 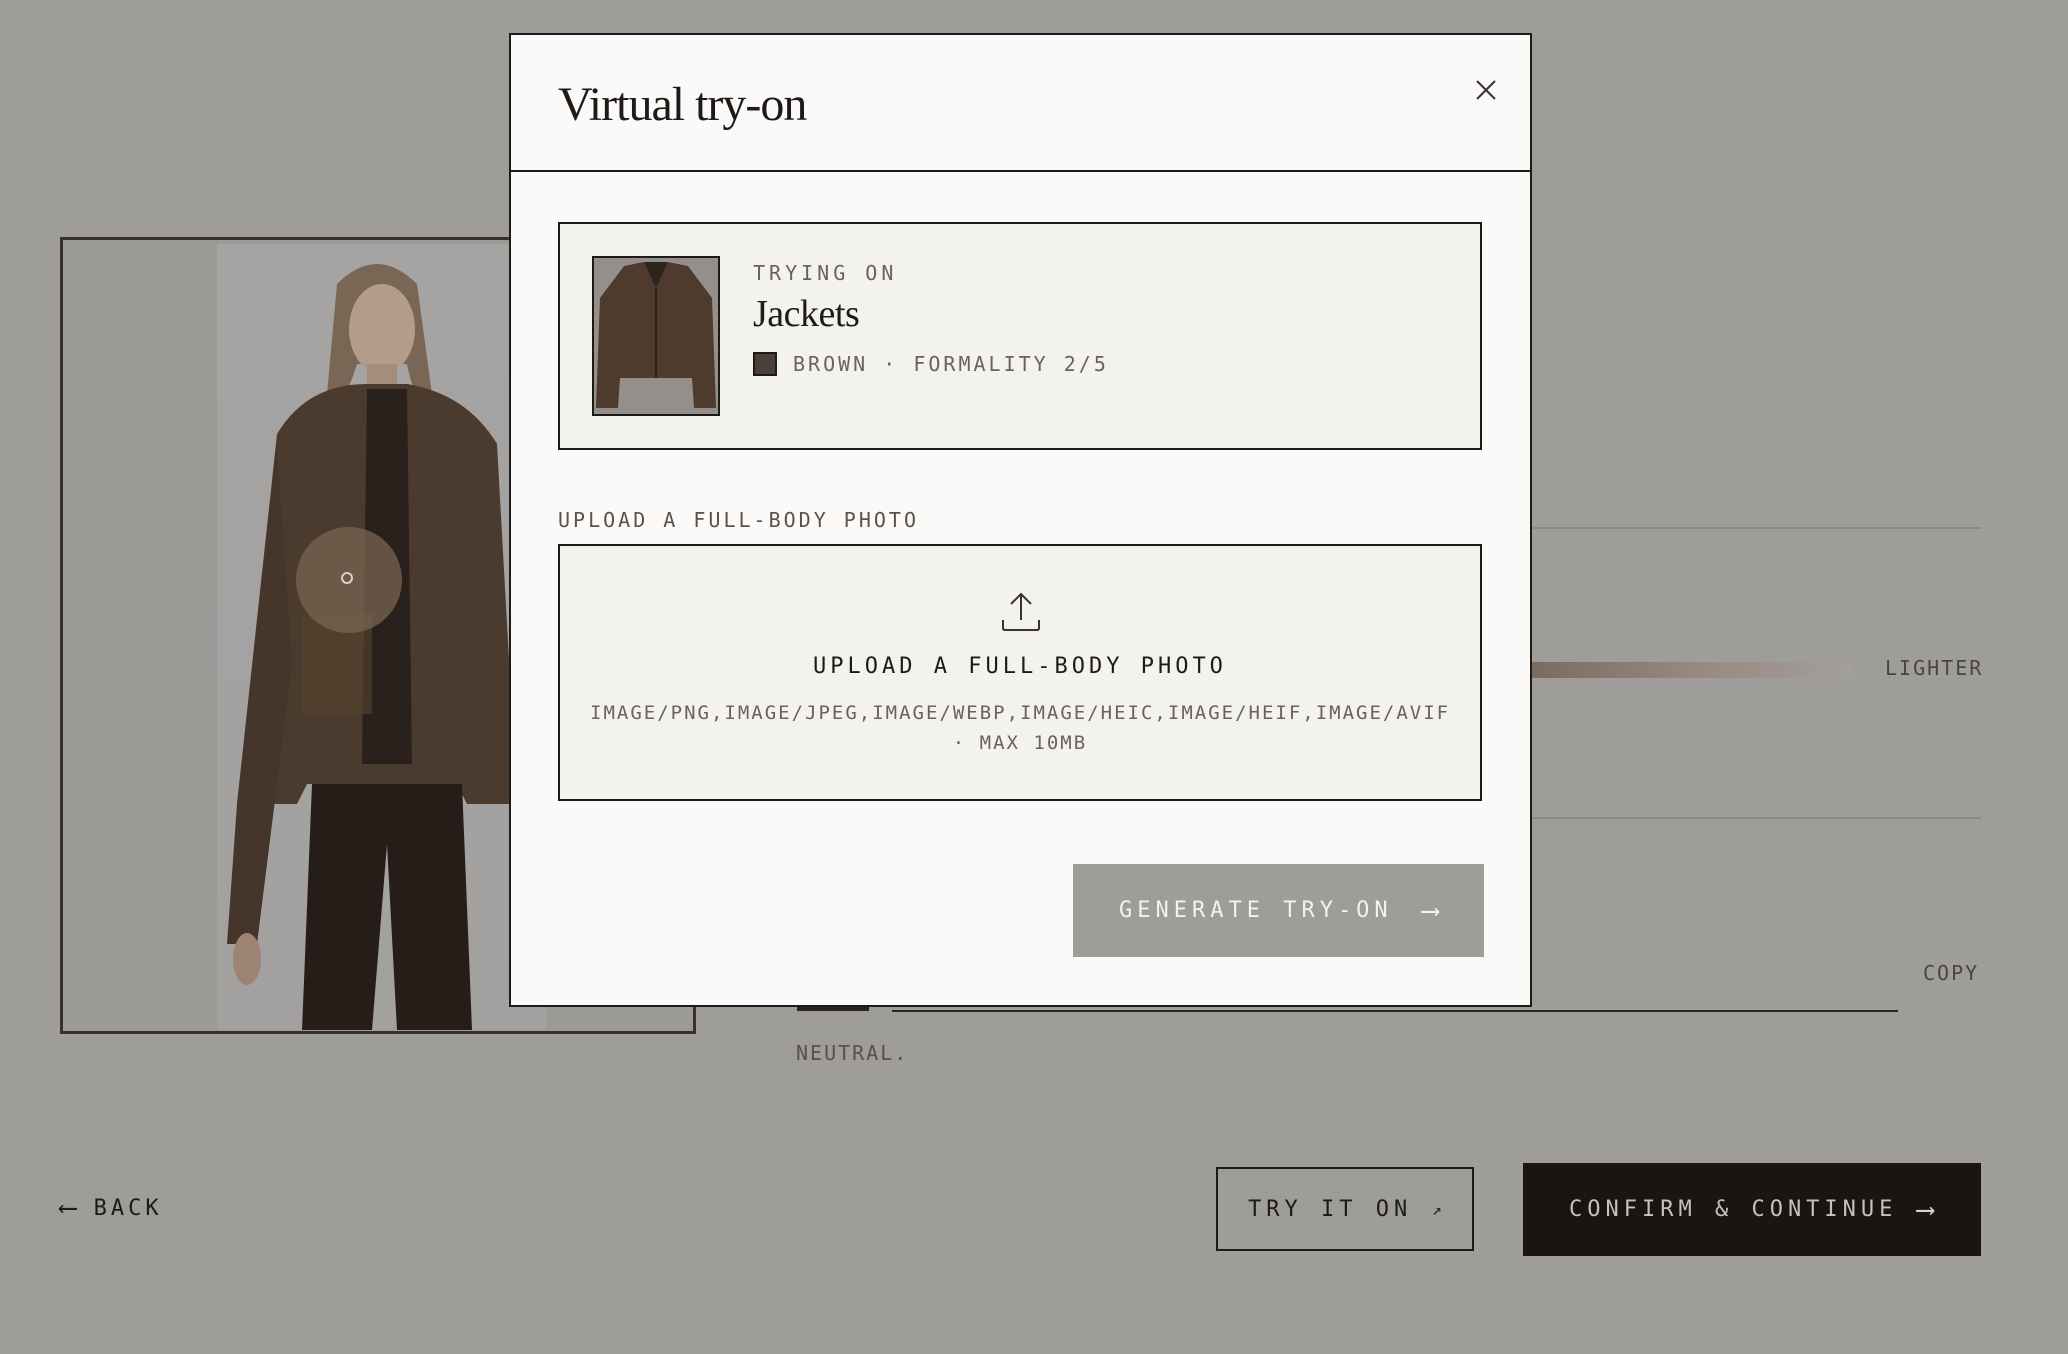 I want to click on close-button, so click(x=1486, y=90).